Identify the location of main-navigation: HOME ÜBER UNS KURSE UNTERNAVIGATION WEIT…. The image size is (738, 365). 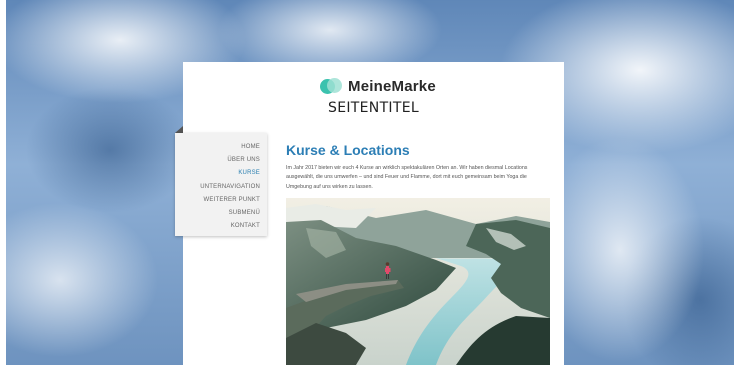
(221, 184).